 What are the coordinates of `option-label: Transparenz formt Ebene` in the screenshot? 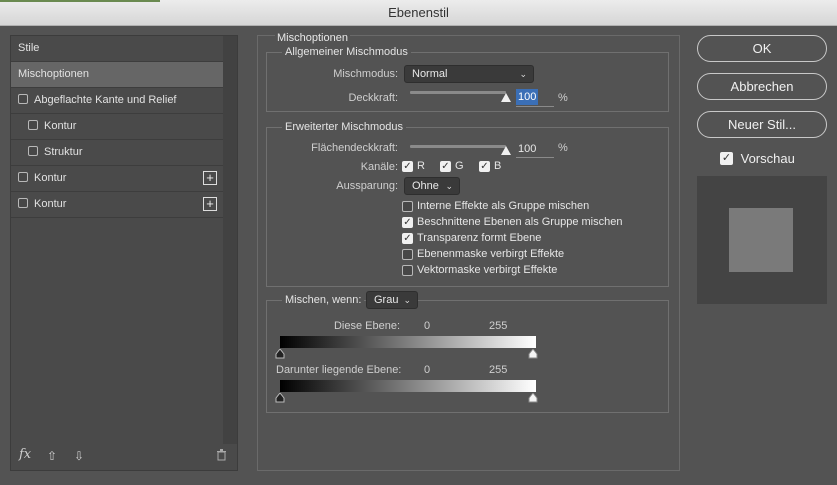 It's located at (479, 238).